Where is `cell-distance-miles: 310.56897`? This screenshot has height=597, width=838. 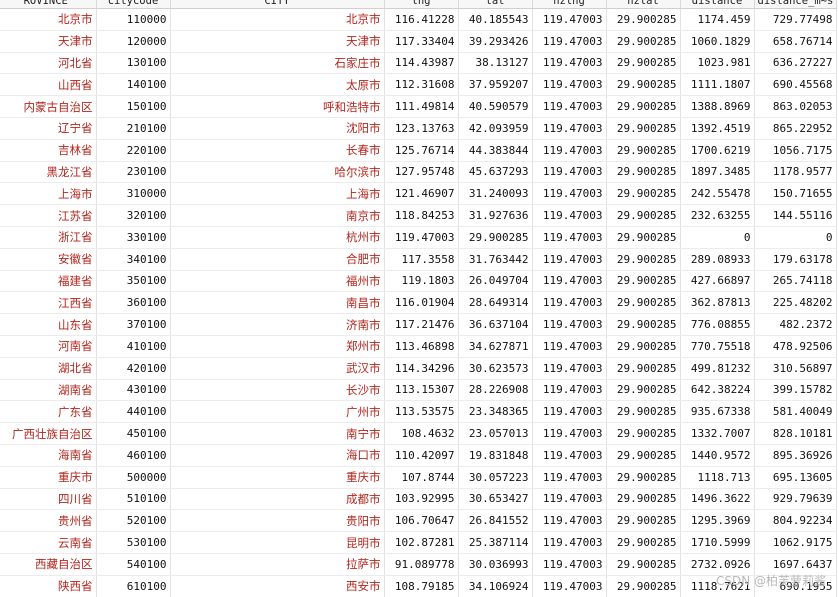
cell-distance-miles: 310.56897 is located at coordinates (795, 368).